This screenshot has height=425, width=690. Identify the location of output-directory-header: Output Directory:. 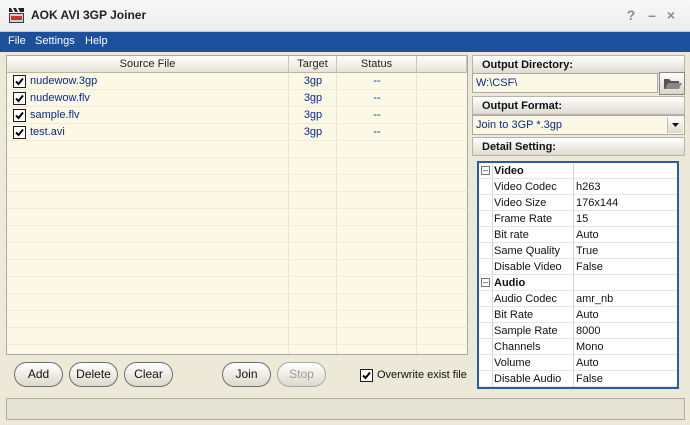
(578, 64).